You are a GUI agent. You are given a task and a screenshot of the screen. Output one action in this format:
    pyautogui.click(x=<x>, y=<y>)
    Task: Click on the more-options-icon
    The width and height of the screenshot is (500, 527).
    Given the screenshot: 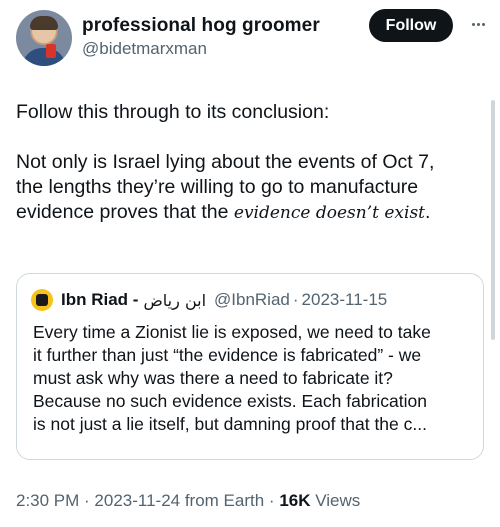 What is the action you would take?
    pyautogui.click(x=478, y=24)
    